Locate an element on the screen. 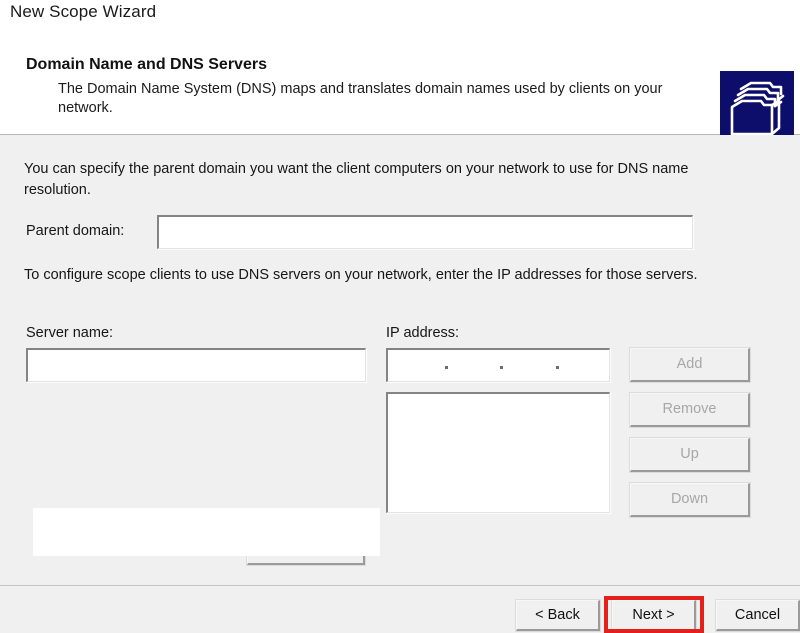 This screenshot has width=800, height=633. parent-domain-label: Parent domain: is located at coordinates (75, 231).